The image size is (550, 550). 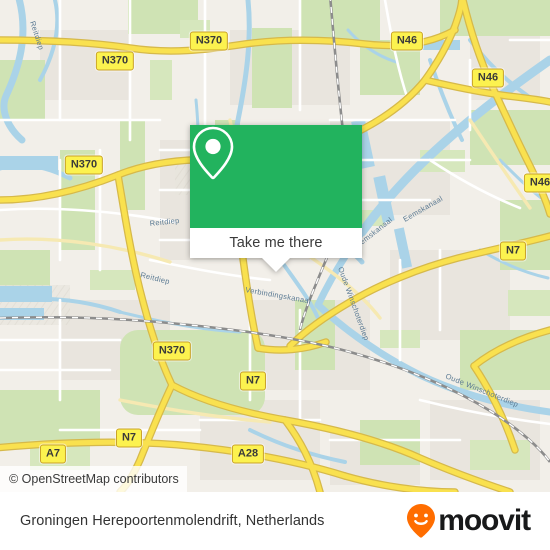 I want to click on road-shield-n7-8: N7, so click(x=129, y=438).